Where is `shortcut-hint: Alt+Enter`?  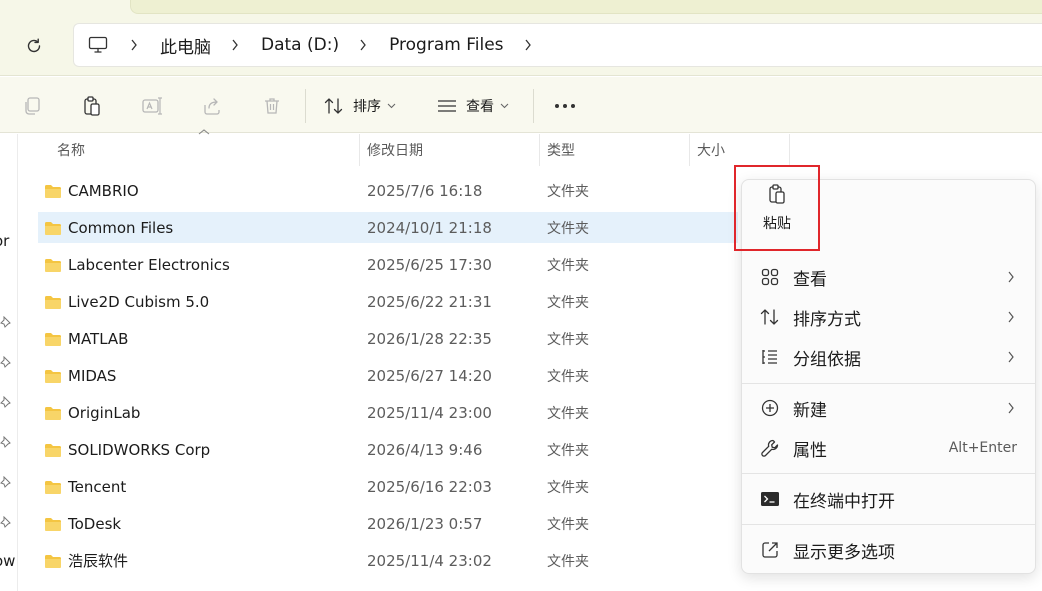 shortcut-hint: Alt+Enter is located at coordinates (982, 448).